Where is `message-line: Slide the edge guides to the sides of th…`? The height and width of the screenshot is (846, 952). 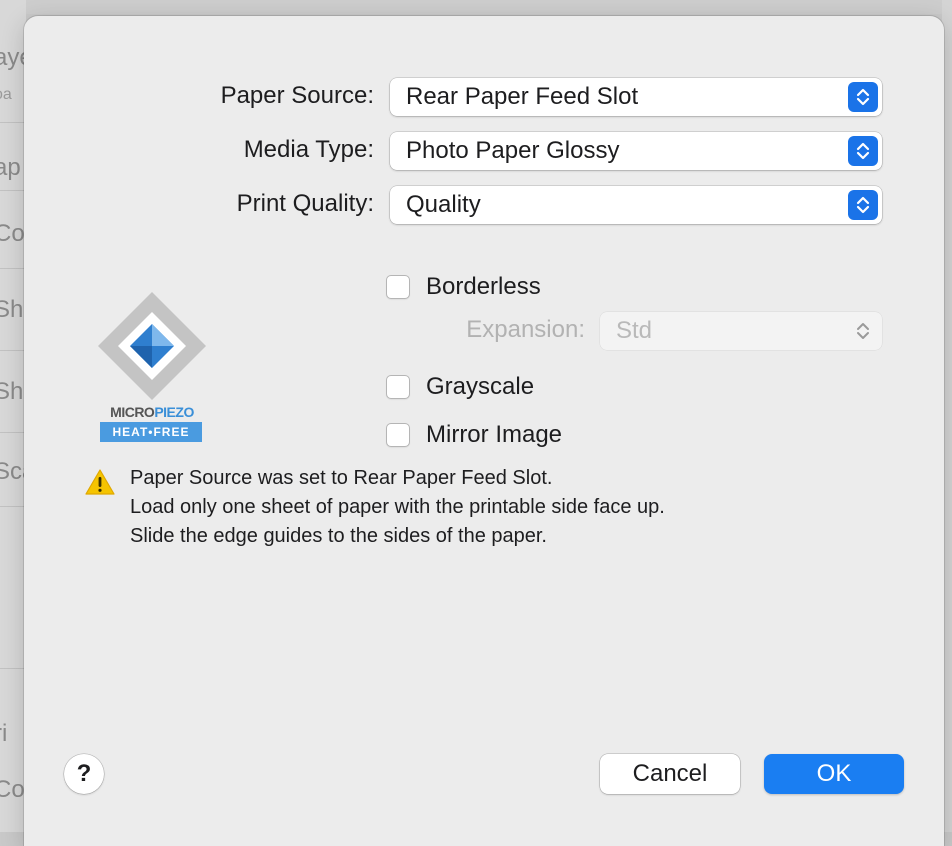
message-line: Slide the edge guides to the sides of th… is located at coordinates (338, 536).